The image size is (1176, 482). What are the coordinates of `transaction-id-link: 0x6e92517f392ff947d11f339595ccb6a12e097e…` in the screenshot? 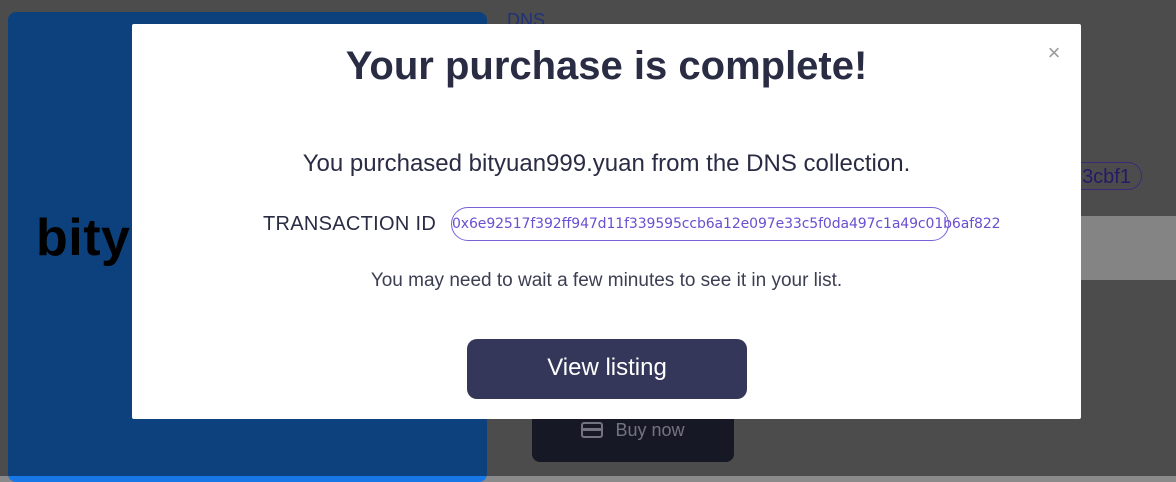 It's located at (726, 224).